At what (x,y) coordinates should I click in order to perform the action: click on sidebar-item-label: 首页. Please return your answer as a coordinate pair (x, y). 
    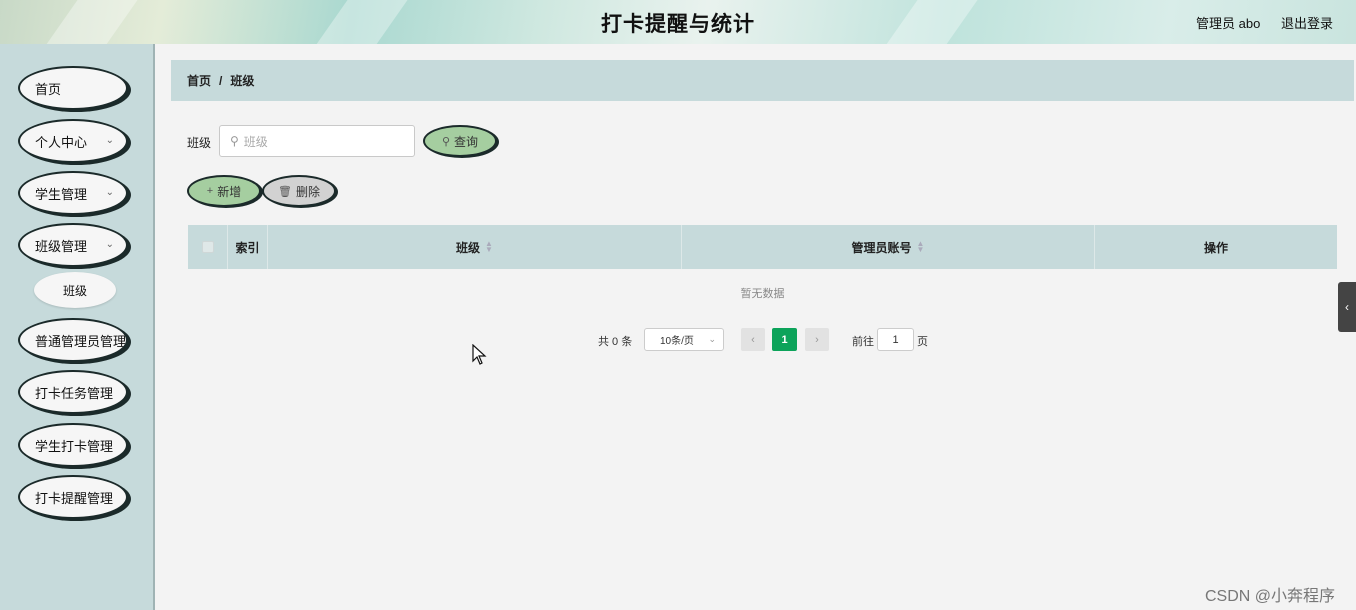
    Looking at the image, I should click on (48, 89).